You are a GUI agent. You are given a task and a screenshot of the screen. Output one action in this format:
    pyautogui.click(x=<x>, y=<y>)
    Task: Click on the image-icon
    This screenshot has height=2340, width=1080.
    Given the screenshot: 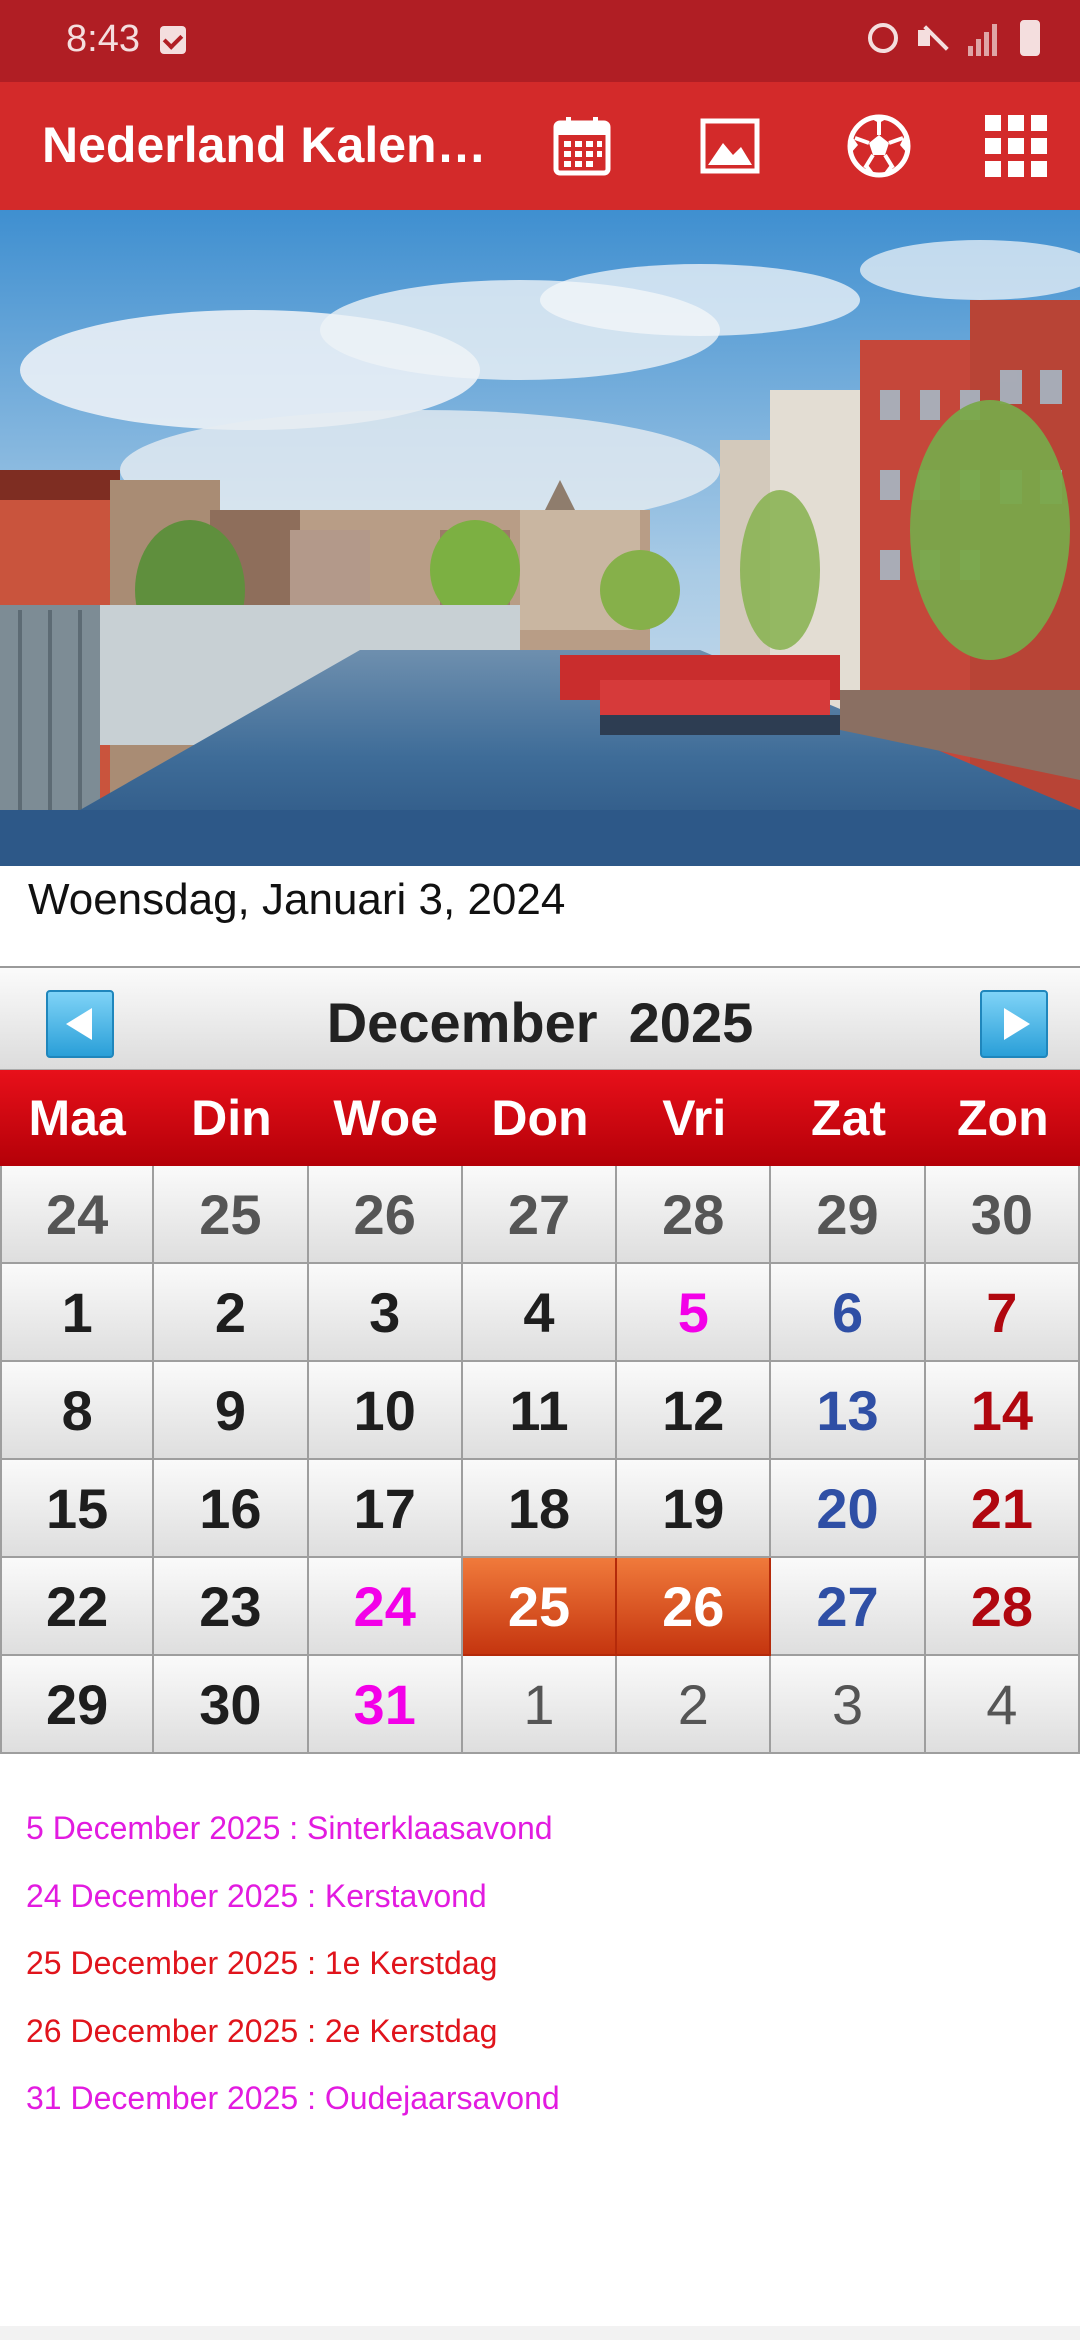 What is the action you would take?
    pyautogui.click(x=730, y=146)
    